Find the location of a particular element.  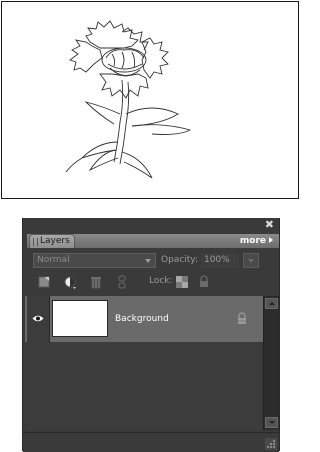

visibility-toggle is located at coordinates (38, 319).